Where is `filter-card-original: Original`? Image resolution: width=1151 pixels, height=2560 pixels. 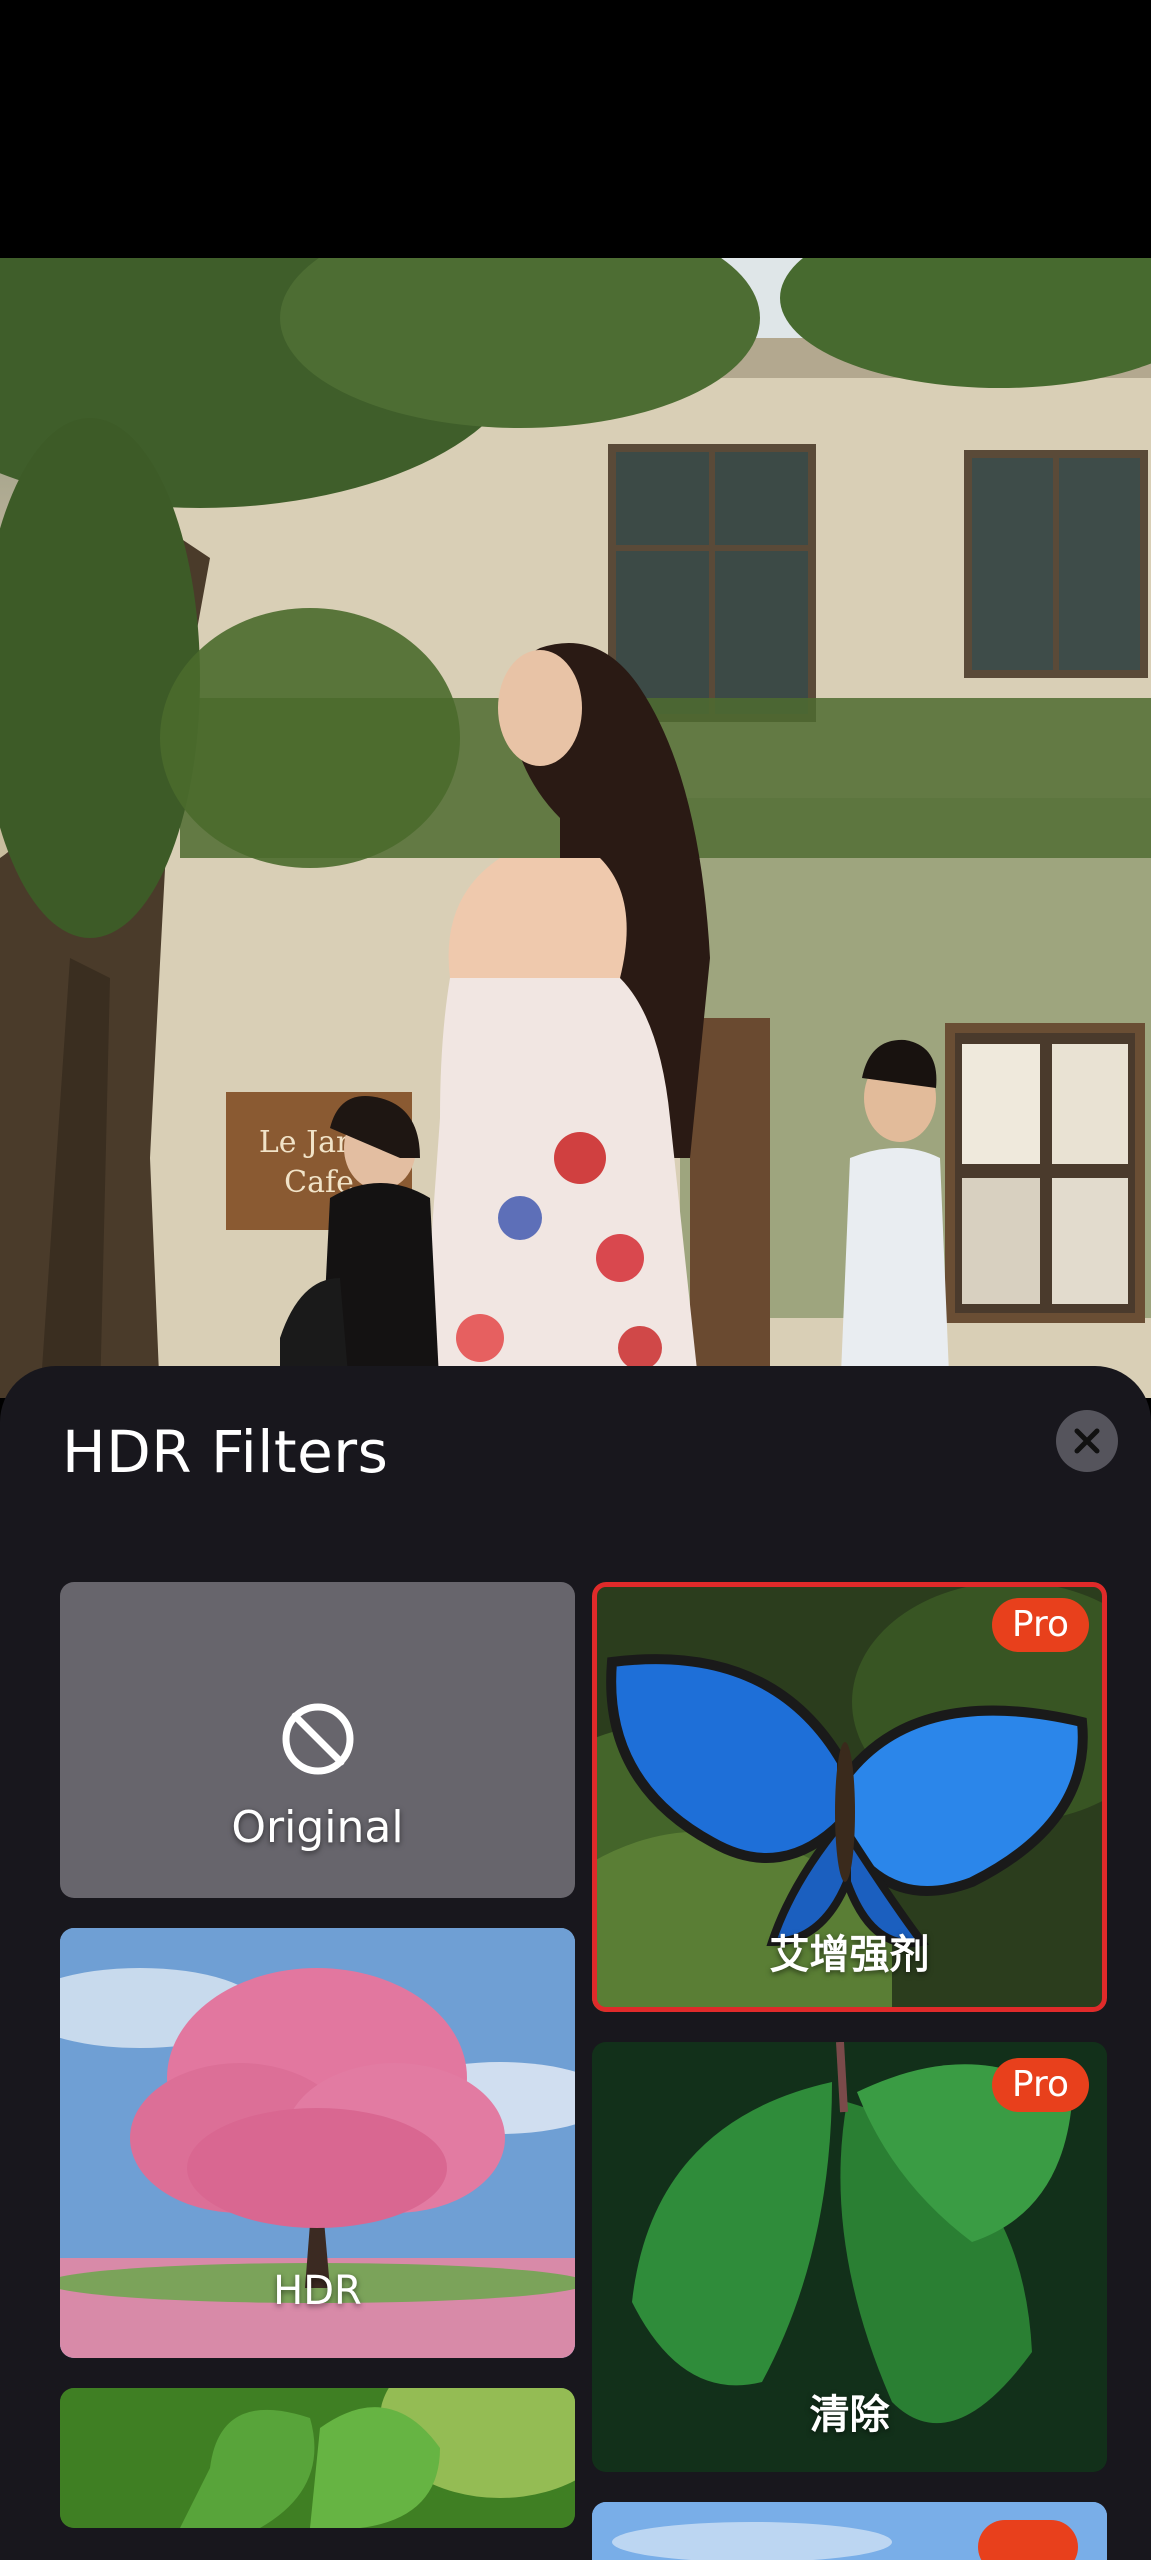 filter-card-original: Original is located at coordinates (317, 1740).